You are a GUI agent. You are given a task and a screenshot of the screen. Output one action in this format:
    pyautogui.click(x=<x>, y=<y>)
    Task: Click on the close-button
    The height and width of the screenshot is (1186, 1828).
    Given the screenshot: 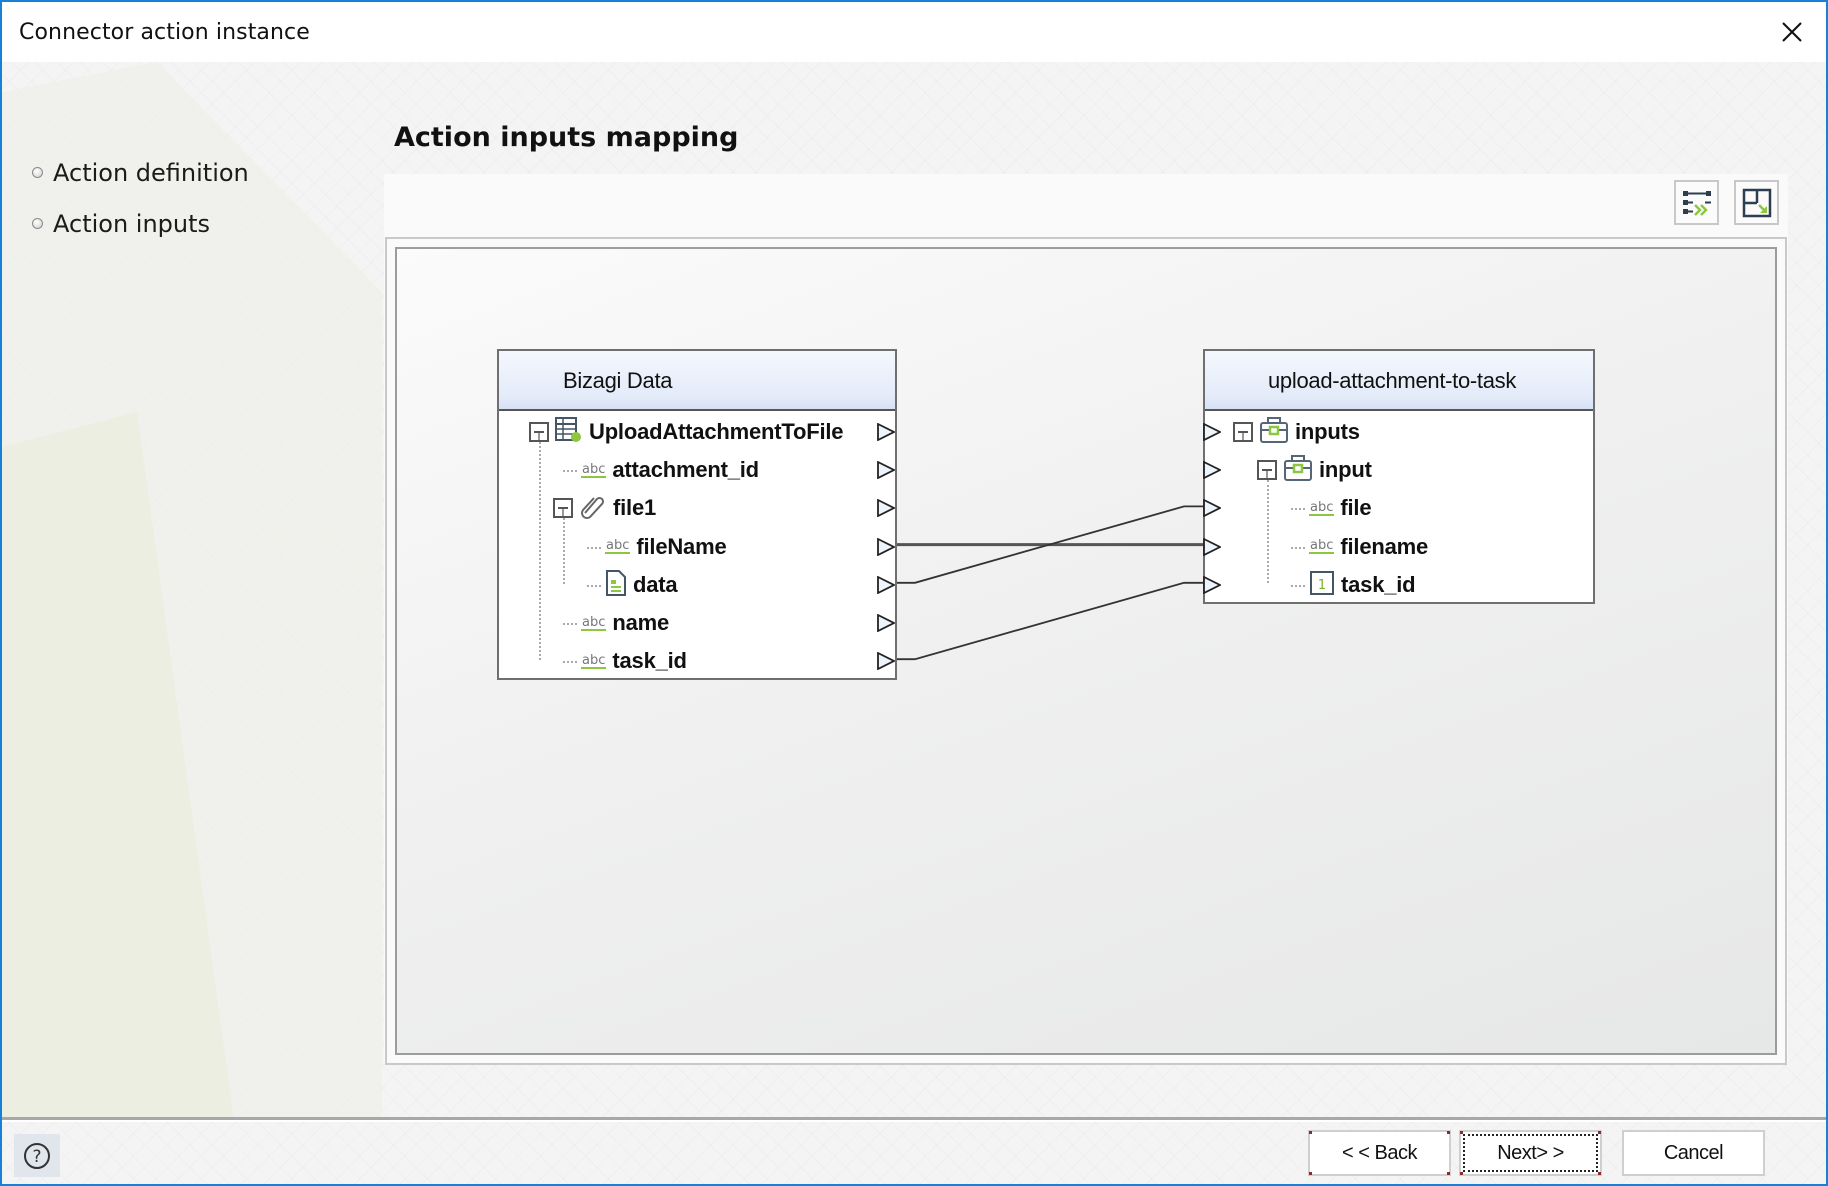 What is the action you would take?
    pyautogui.click(x=1792, y=32)
    